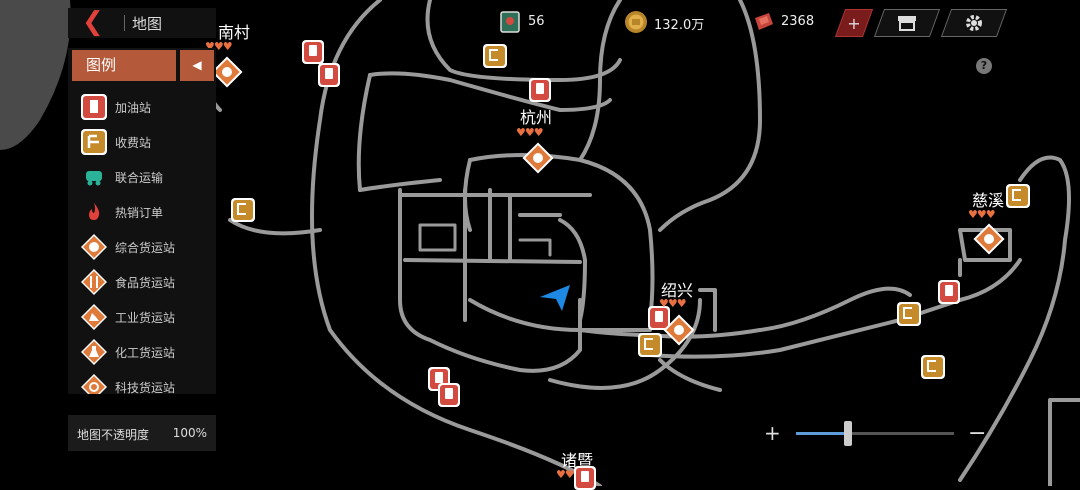 This screenshot has height=490, width=1080. What do you see at coordinates (94, 352) in the screenshot?
I see `chemical-cargo-icon` at bounding box center [94, 352].